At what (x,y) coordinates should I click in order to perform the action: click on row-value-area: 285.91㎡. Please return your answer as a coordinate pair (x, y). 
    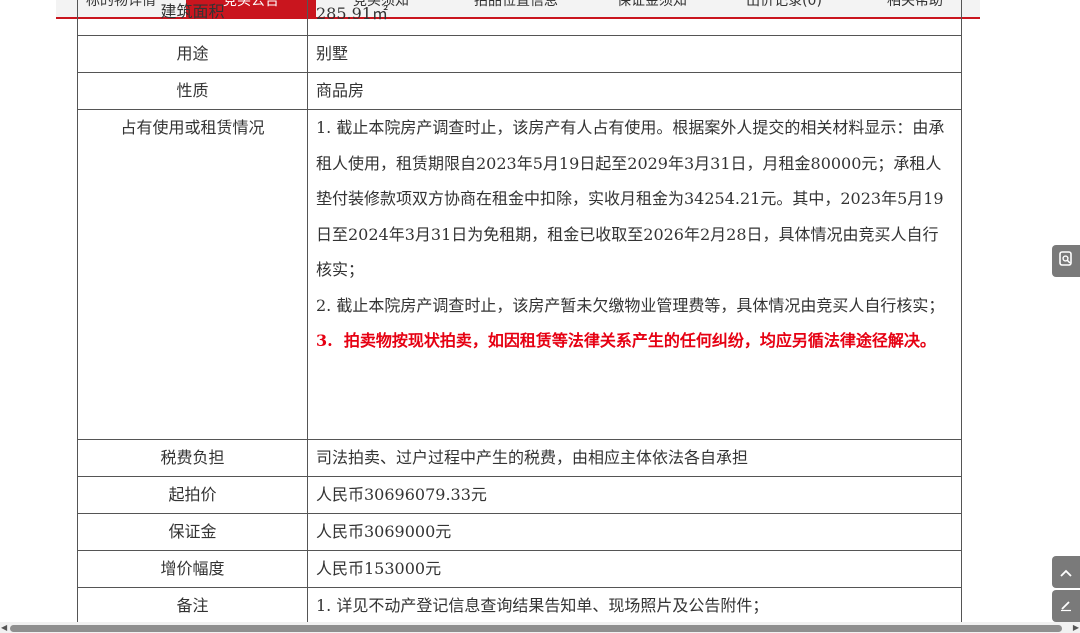
    Looking at the image, I should click on (634, 18).